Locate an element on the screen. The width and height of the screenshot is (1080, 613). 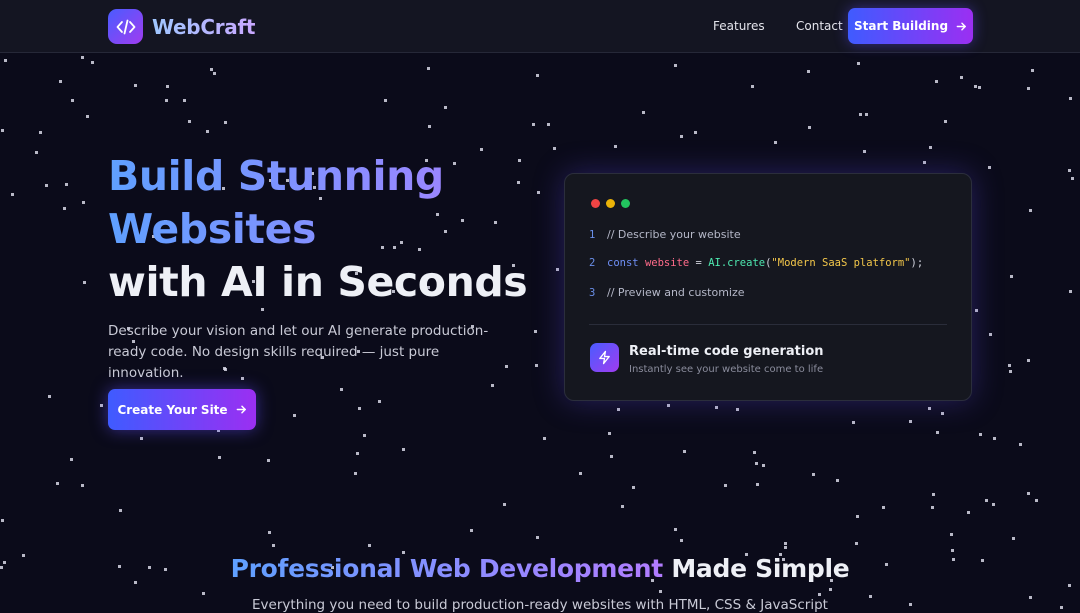
brand-logo: WebCraft is located at coordinates (181, 26).